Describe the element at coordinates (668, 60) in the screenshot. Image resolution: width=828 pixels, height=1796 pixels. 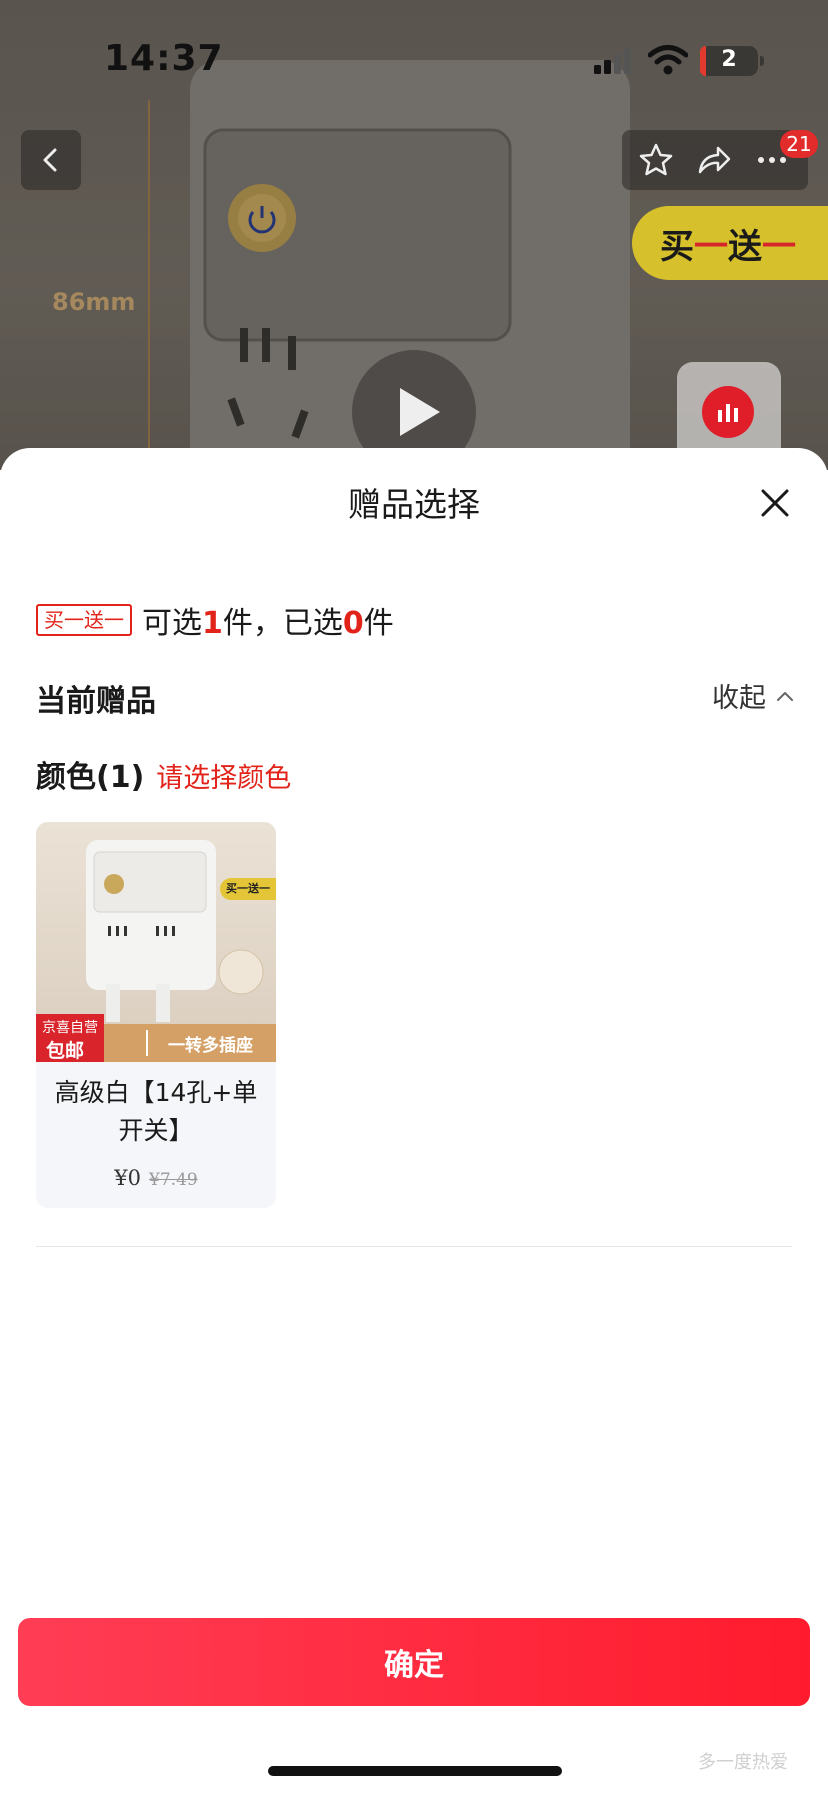
I see `wifi-icon` at that location.